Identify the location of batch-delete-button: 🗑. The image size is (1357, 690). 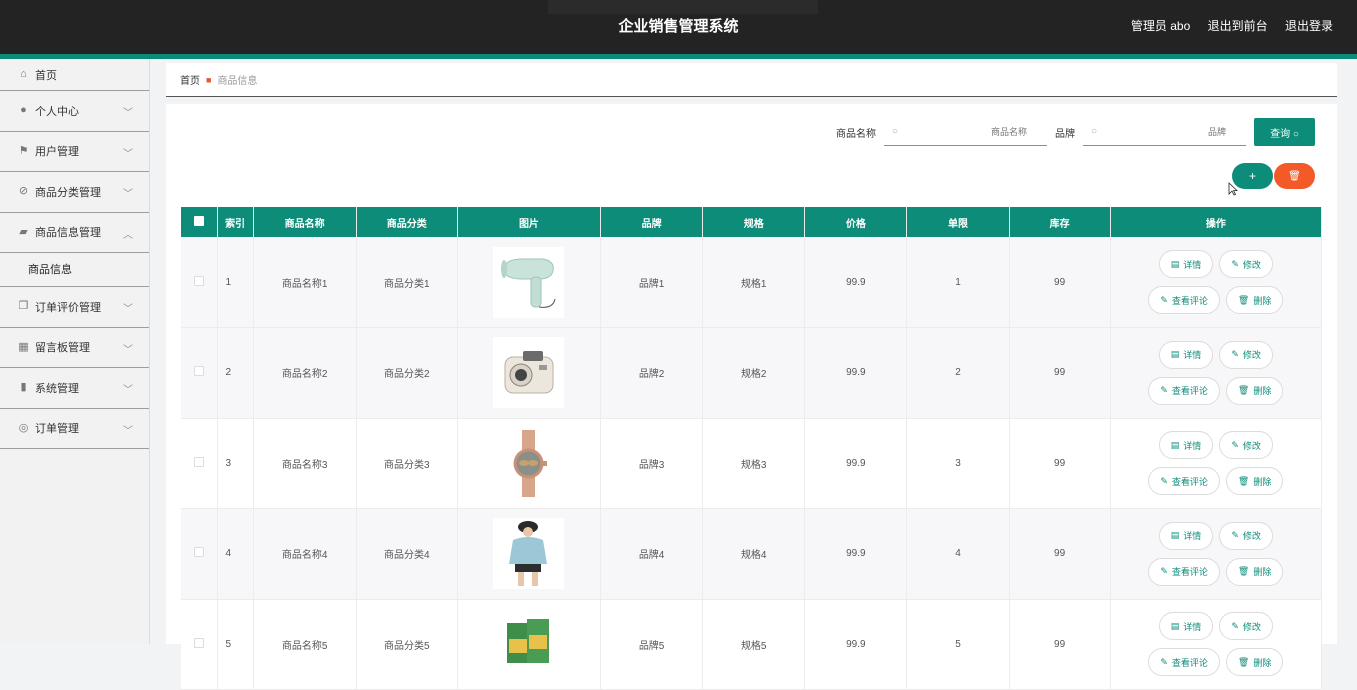
(1294, 176).